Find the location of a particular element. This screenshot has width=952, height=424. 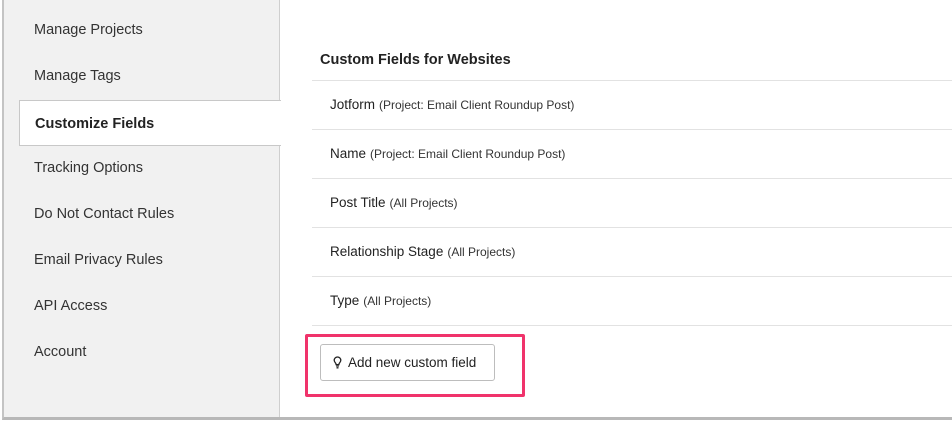

sidebar-item-tracking-options: Tracking Options is located at coordinates (142, 168).